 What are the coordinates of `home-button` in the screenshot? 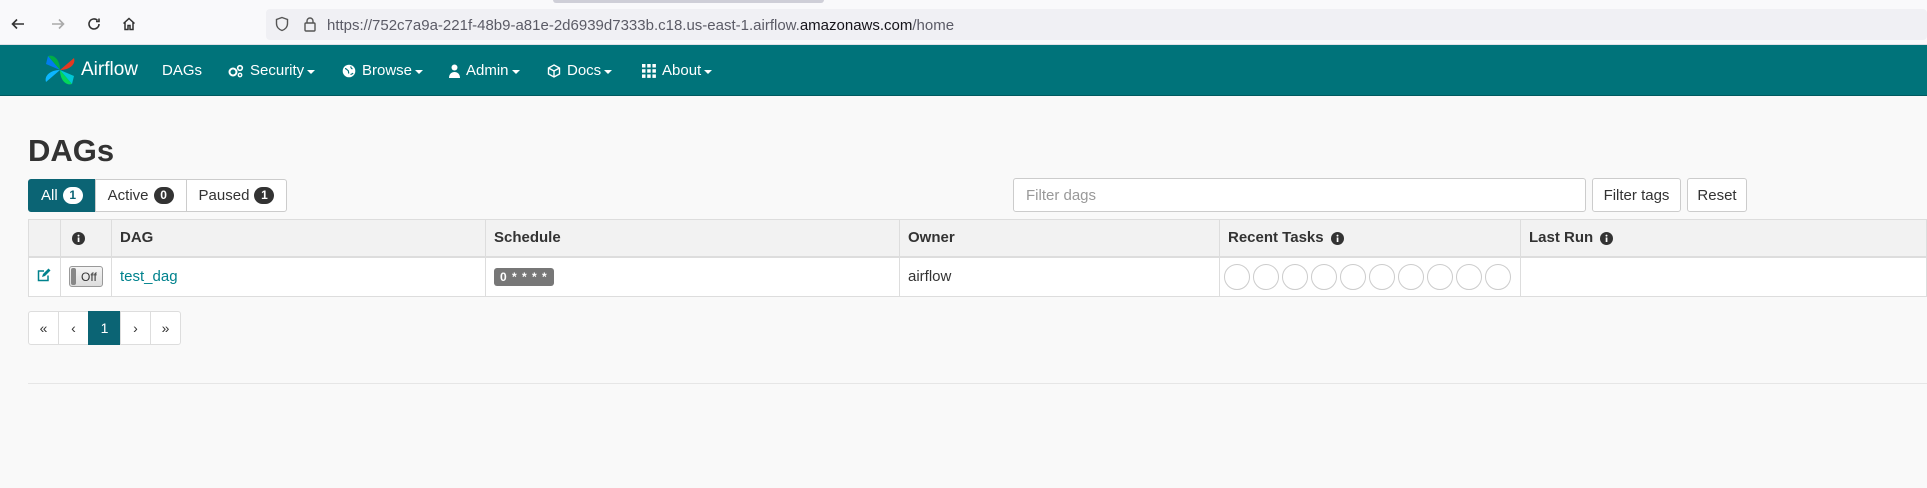 It's located at (129, 24).